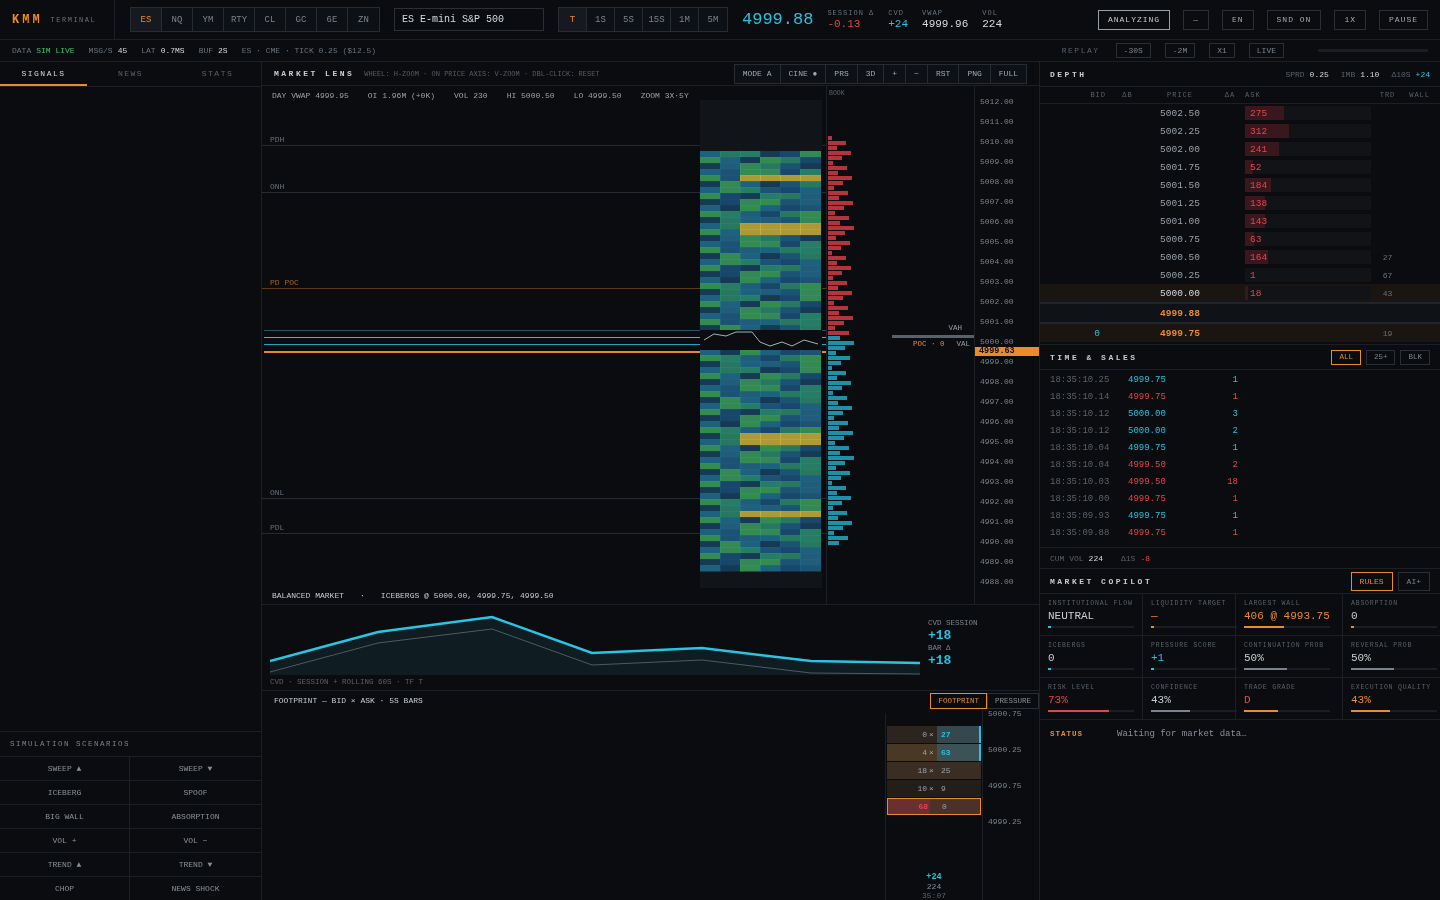 The width and height of the screenshot is (1440, 900). Describe the element at coordinates (1133, 50) in the screenshot. I see `replay-button: -30S` at that location.